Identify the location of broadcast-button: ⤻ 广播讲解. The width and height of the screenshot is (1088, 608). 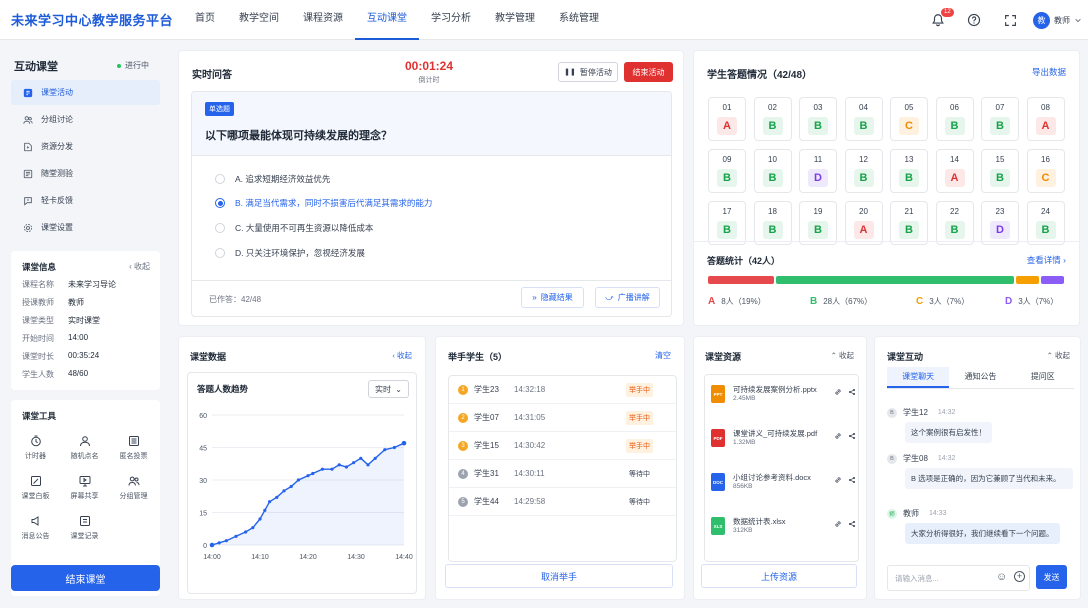
(627, 297).